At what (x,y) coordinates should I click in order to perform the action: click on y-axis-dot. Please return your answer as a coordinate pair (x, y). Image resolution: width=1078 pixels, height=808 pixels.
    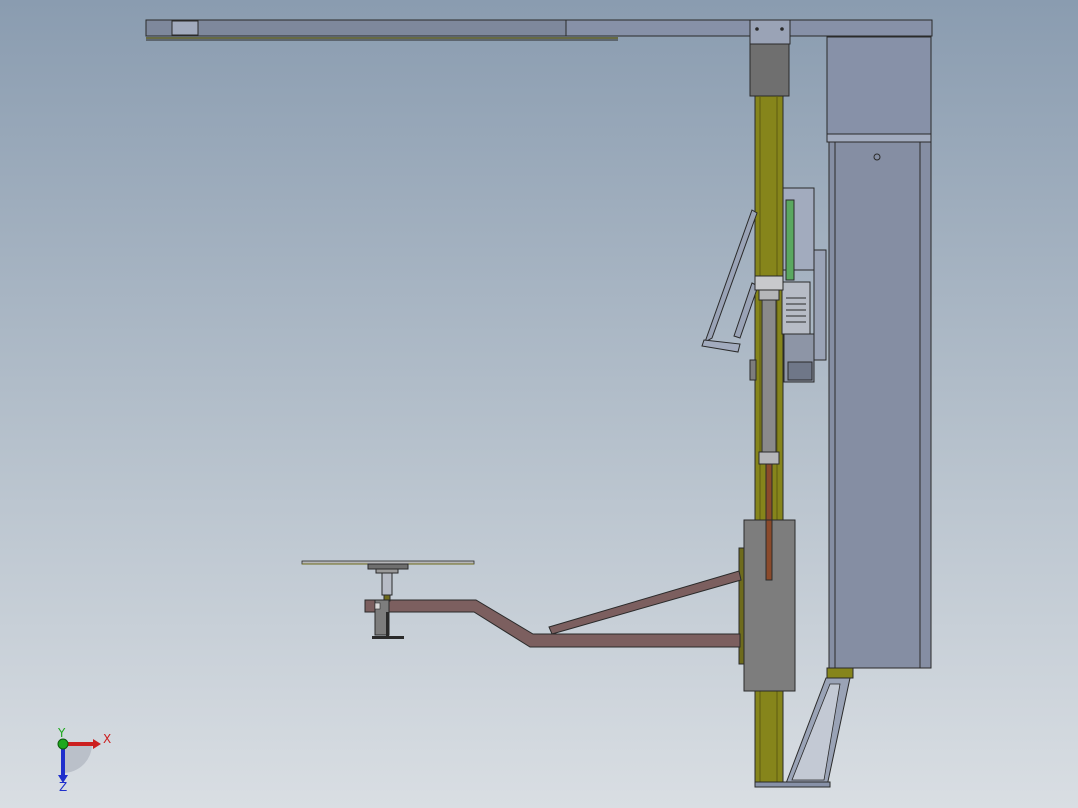
    Looking at the image, I should click on (63, 744).